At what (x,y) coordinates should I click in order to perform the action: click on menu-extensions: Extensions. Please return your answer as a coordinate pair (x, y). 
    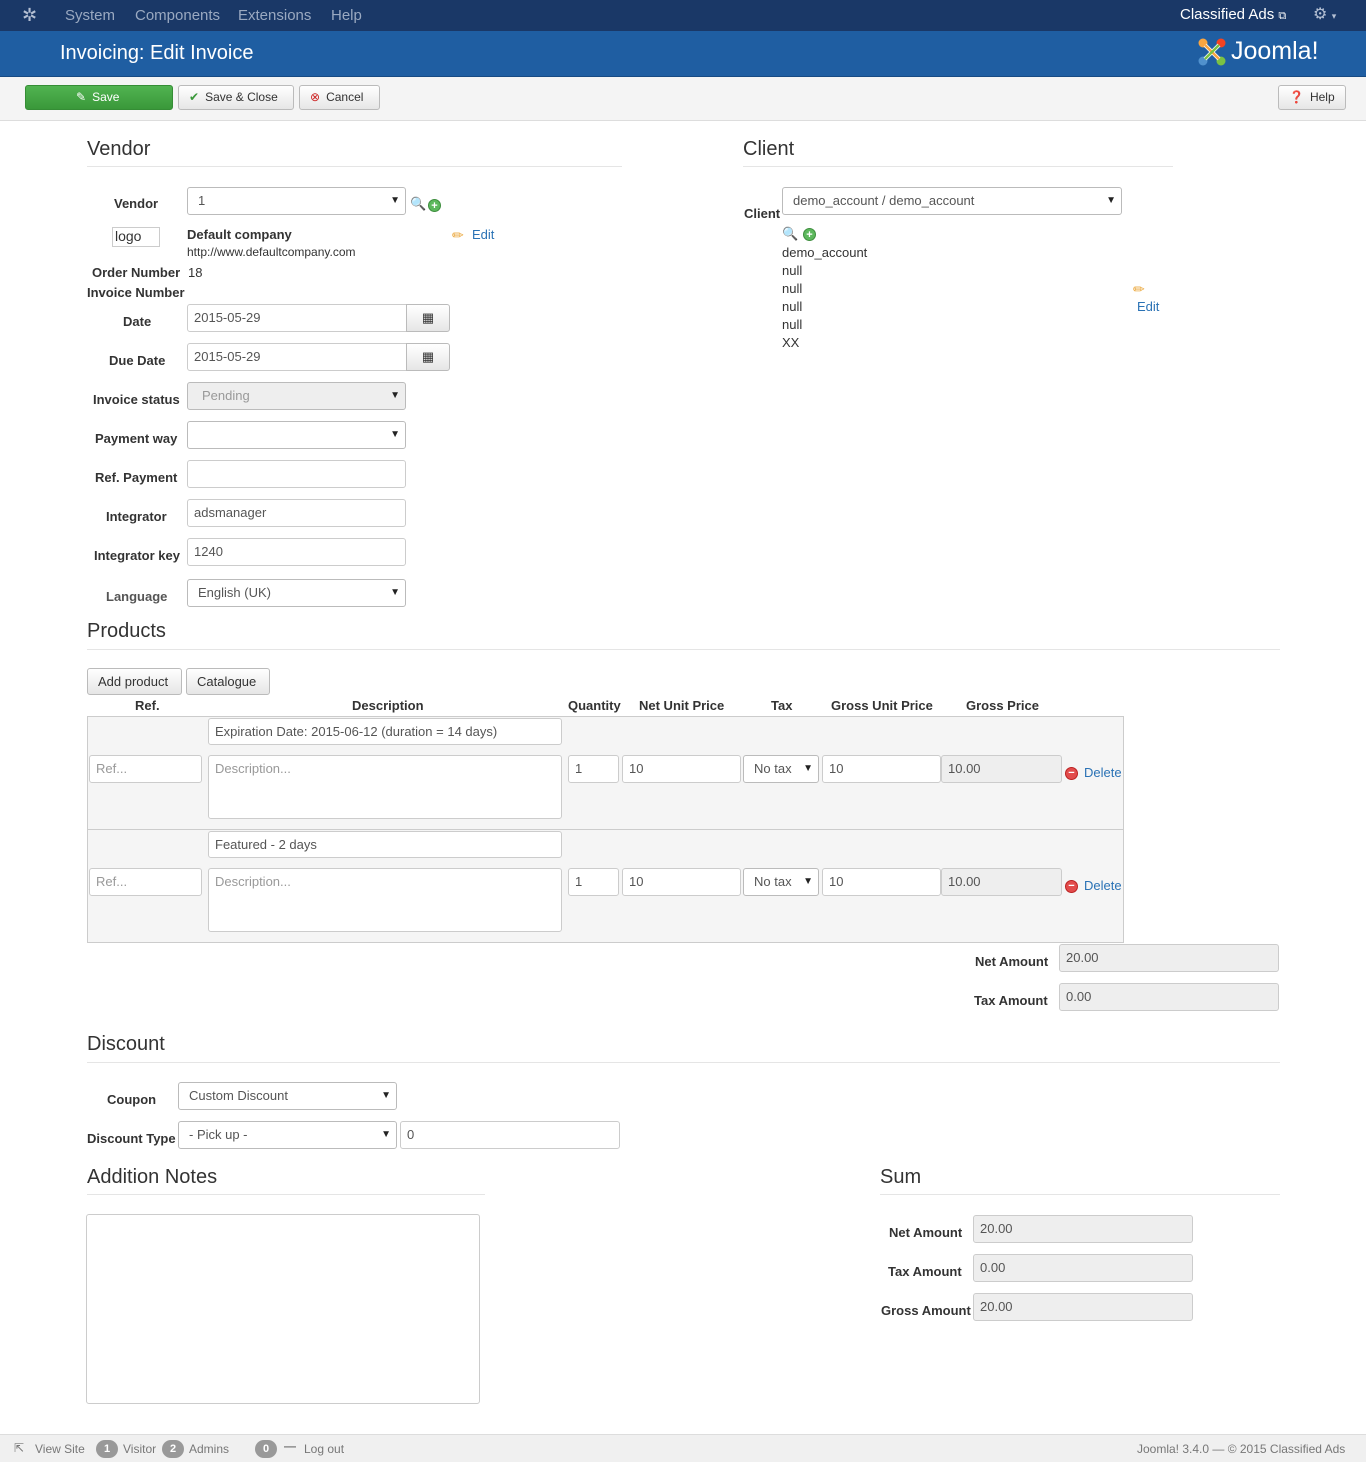
    Looking at the image, I should click on (274, 15).